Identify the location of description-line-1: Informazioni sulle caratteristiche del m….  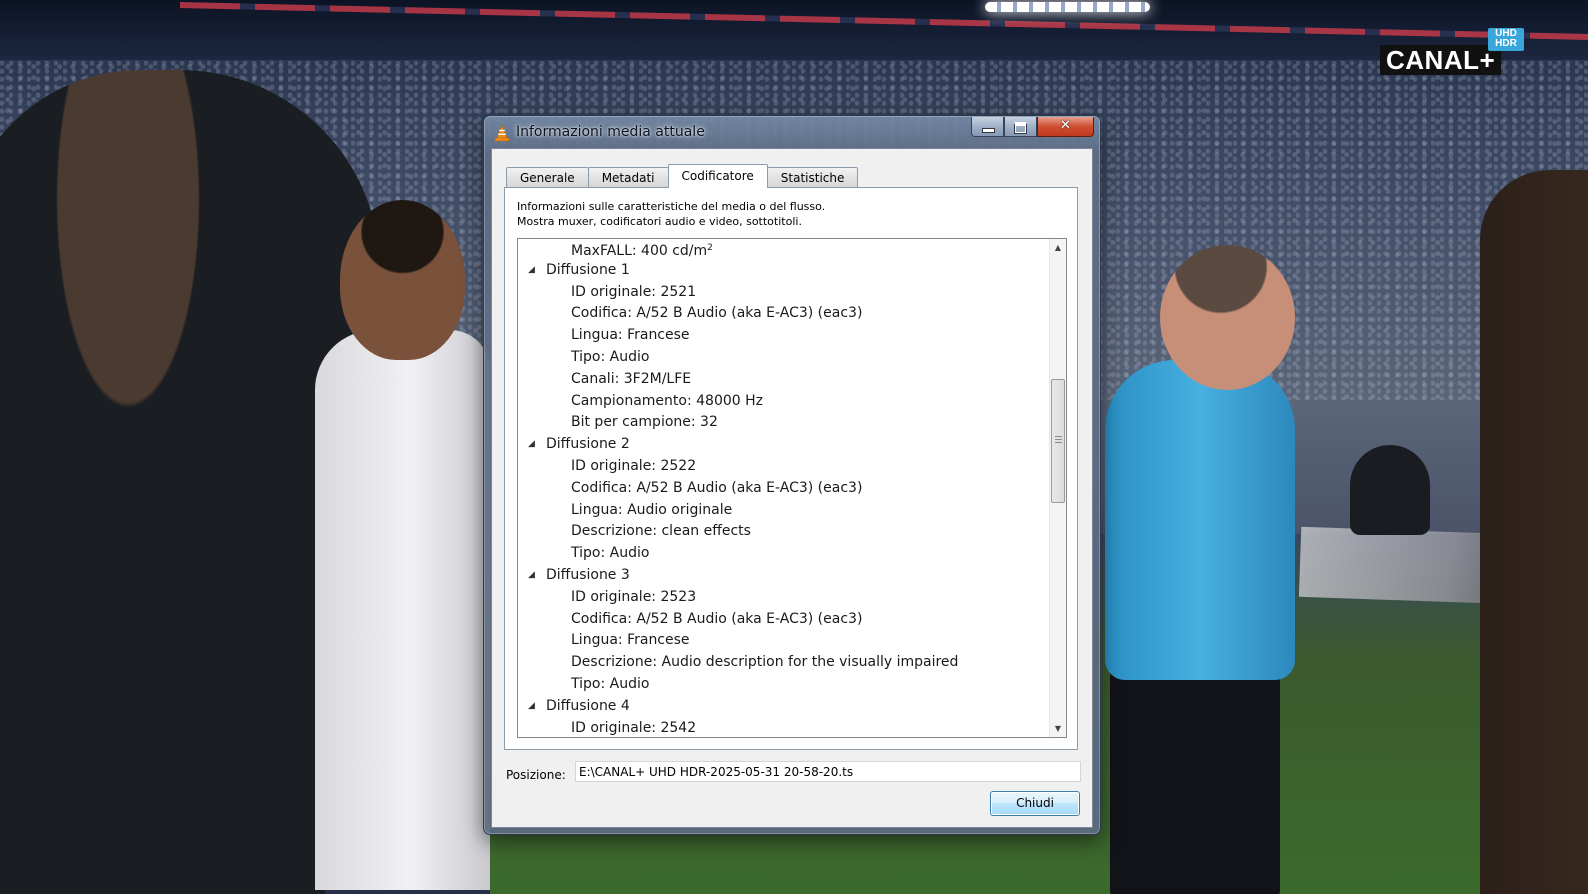
(671, 206).